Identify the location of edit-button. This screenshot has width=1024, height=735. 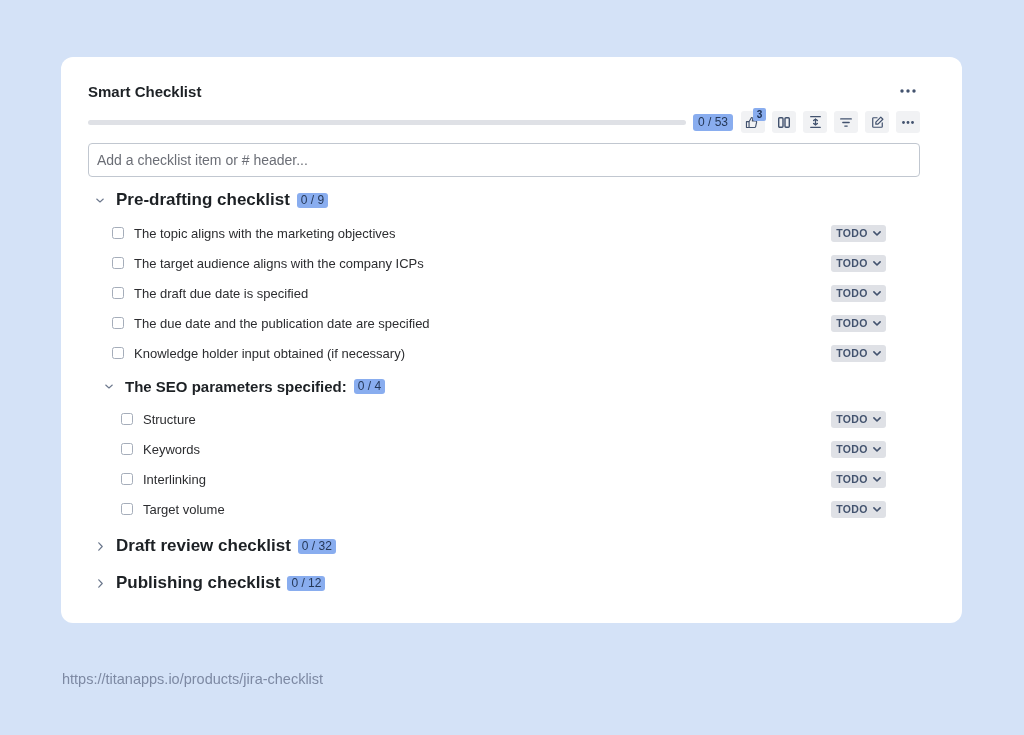
(877, 122).